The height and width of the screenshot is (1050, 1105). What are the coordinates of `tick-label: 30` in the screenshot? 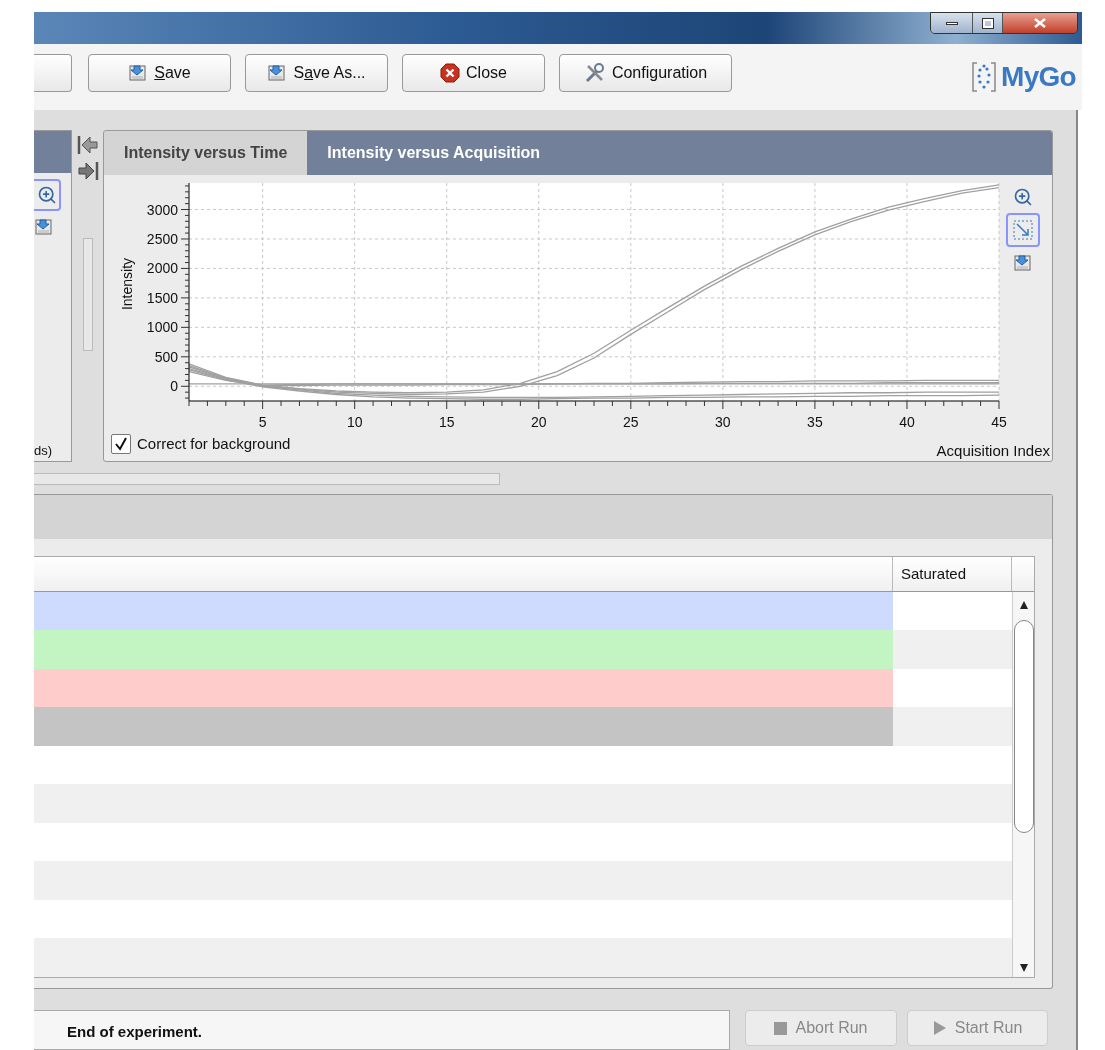 It's located at (723, 422).